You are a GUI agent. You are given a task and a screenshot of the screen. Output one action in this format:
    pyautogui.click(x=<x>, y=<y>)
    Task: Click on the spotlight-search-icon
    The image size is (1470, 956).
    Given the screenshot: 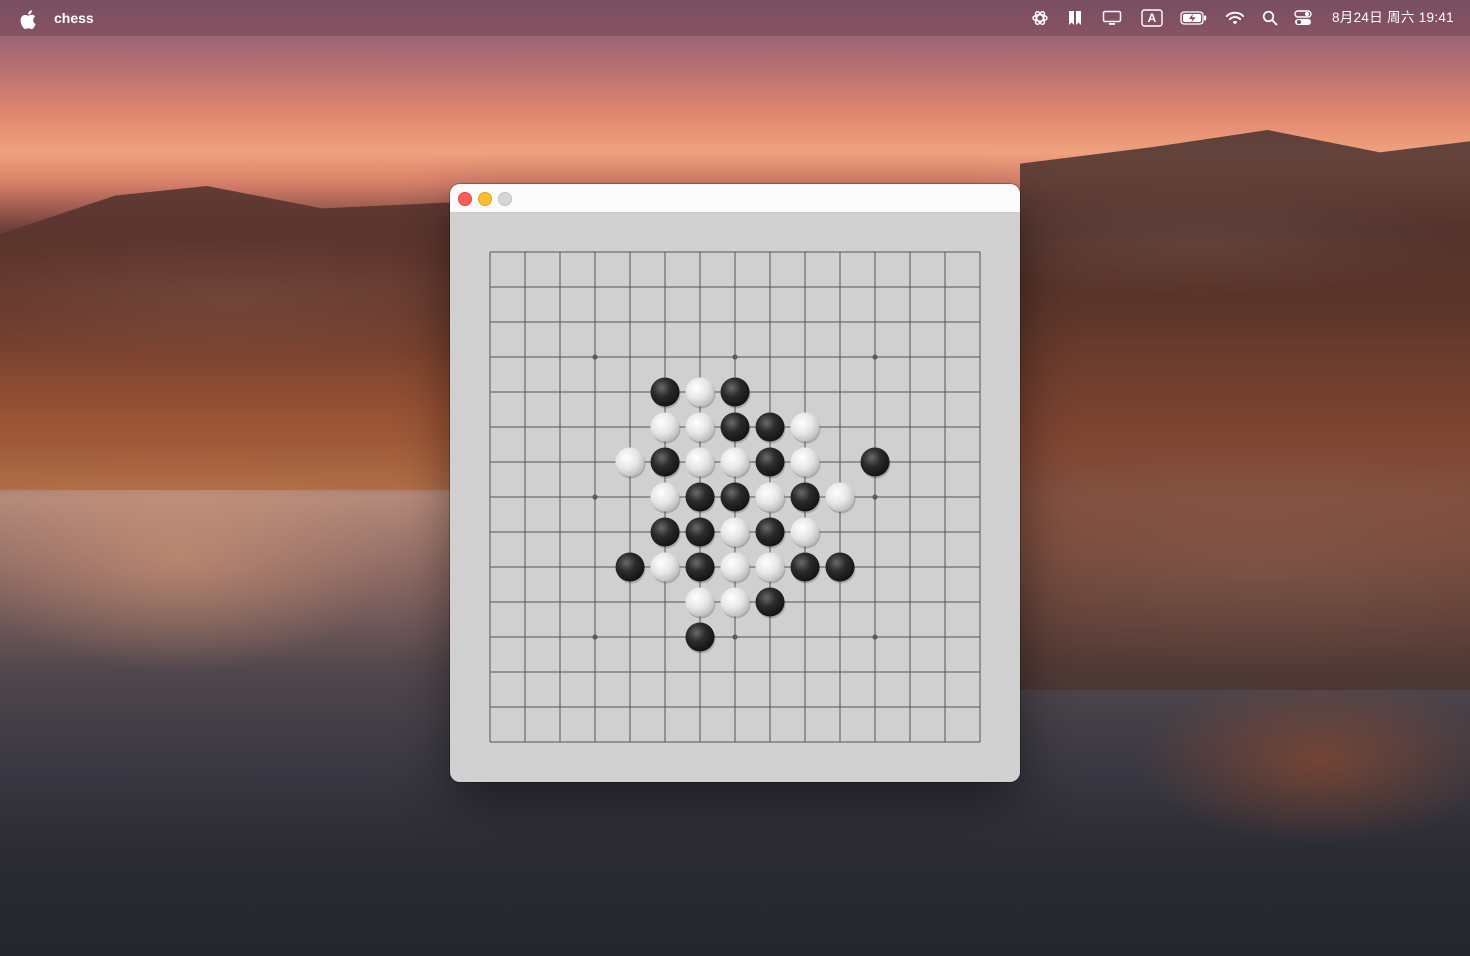 What is the action you would take?
    pyautogui.click(x=1270, y=18)
    